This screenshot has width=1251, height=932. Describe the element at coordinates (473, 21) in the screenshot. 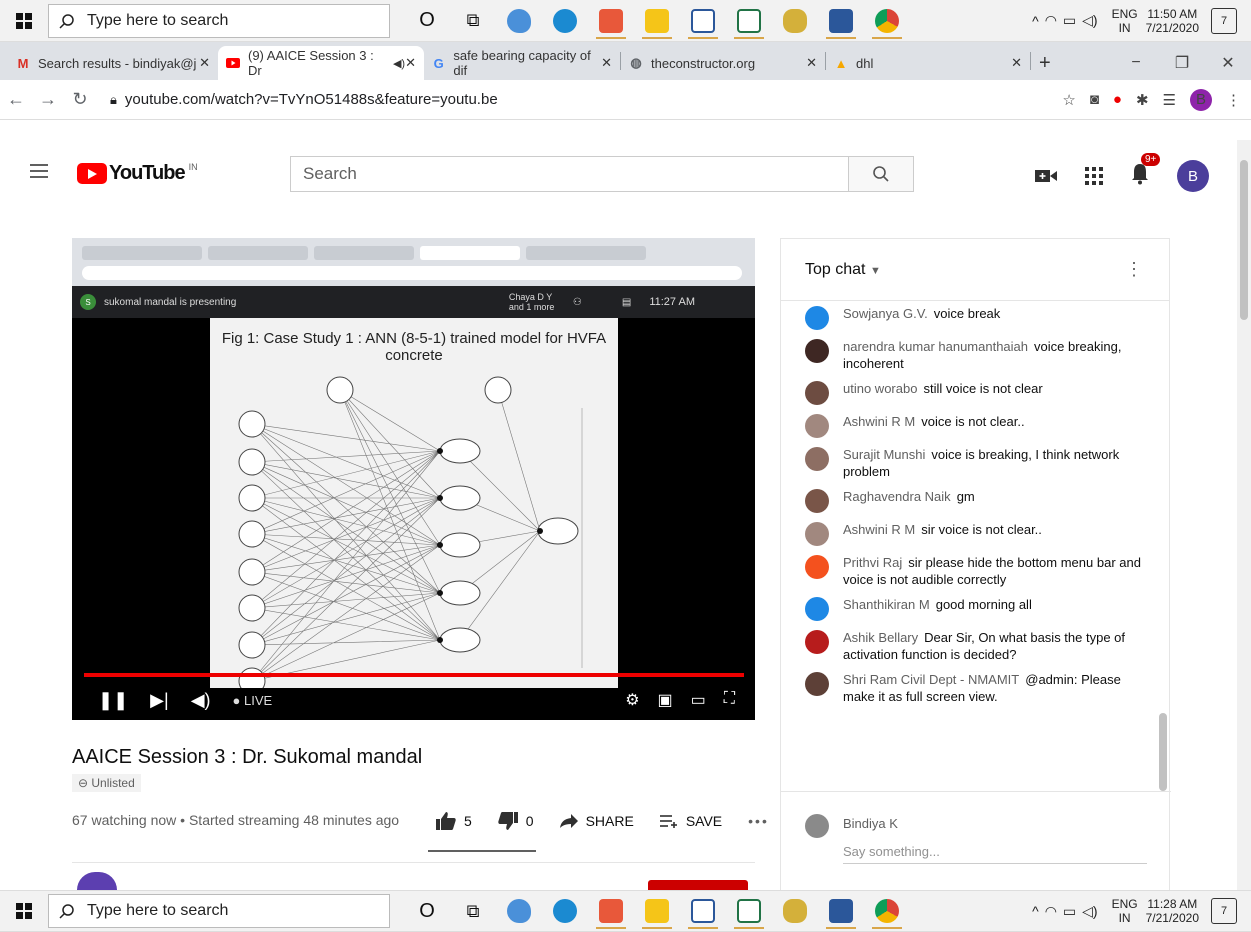

I see `task-view-icon: ⧉` at that location.